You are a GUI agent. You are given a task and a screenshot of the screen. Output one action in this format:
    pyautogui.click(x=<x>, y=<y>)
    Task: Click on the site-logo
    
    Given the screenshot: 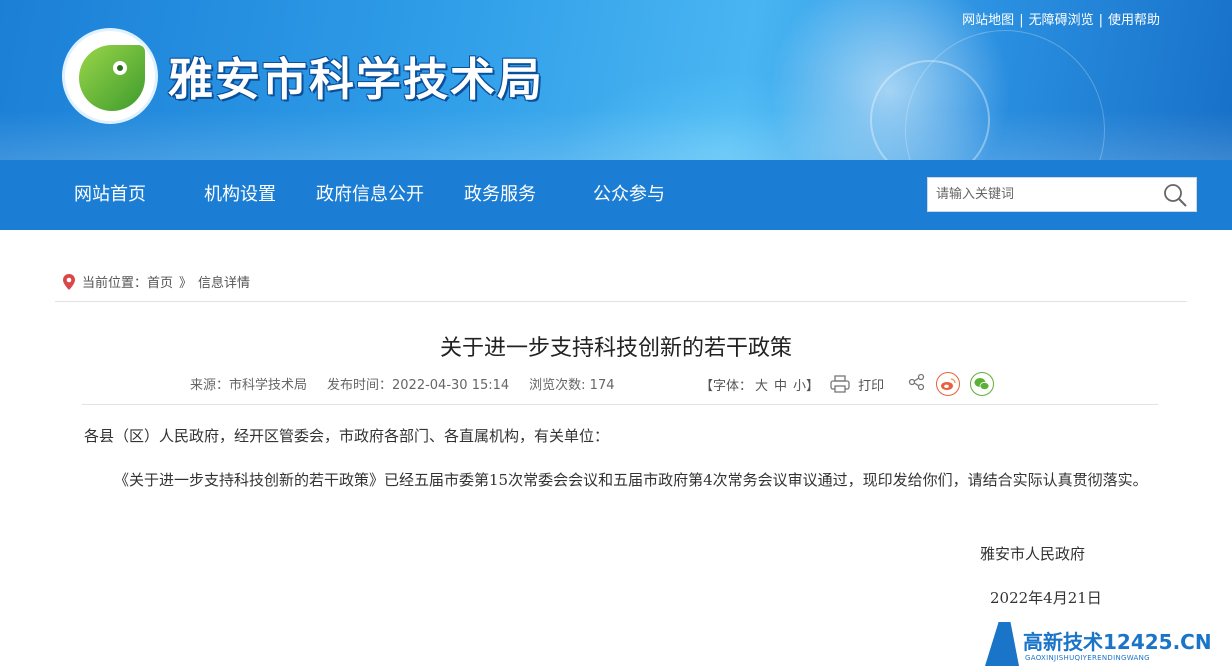 What is the action you would take?
    pyautogui.click(x=110, y=76)
    